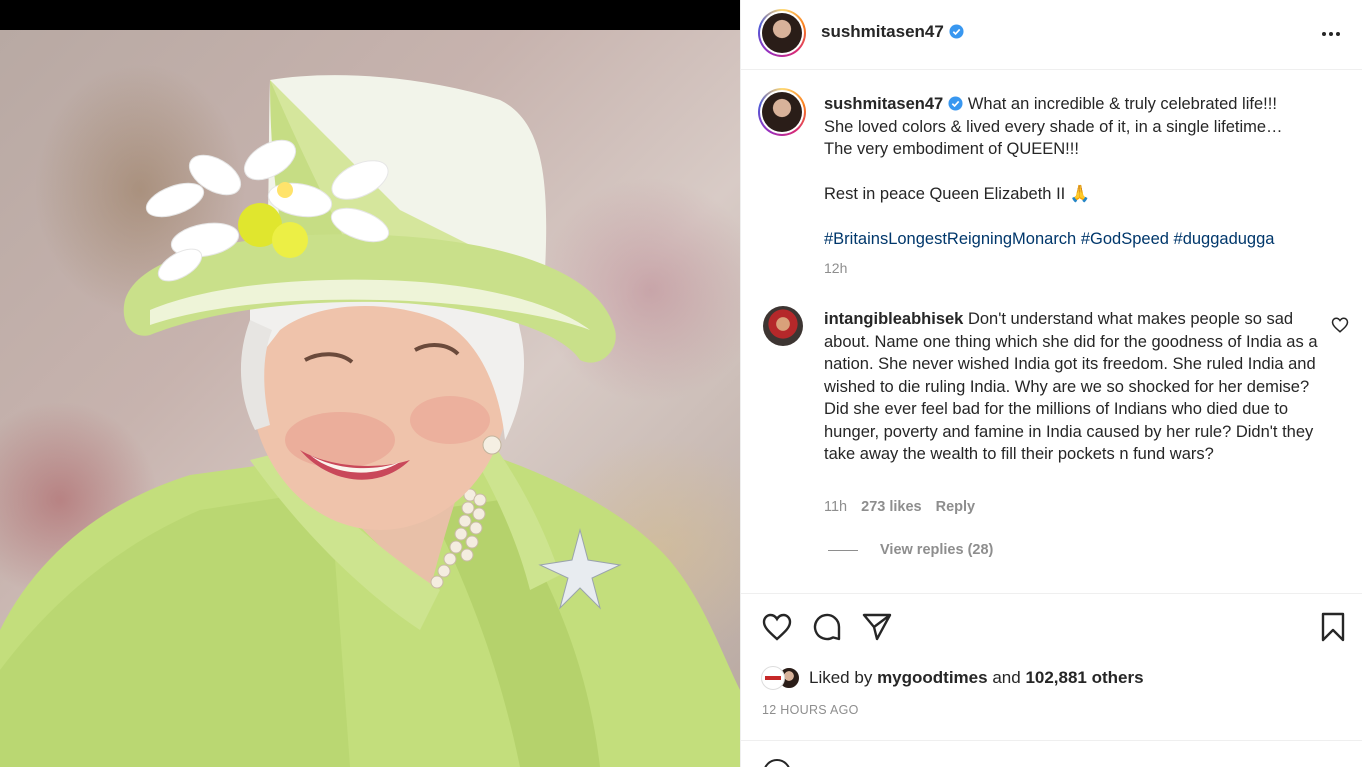  I want to click on more-icon, so click(1324, 34).